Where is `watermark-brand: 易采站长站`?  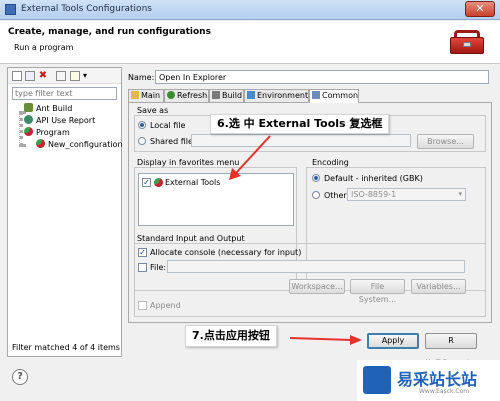
watermark-brand: 易采站长站 is located at coordinates (437, 379).